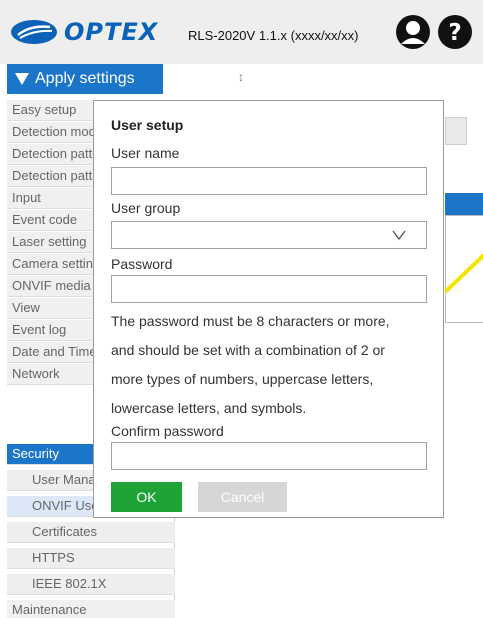 The image size is (483, 618). Describe the element at coordinates (142, 264) in the screenshot. I see `password-label: Password` at that location.